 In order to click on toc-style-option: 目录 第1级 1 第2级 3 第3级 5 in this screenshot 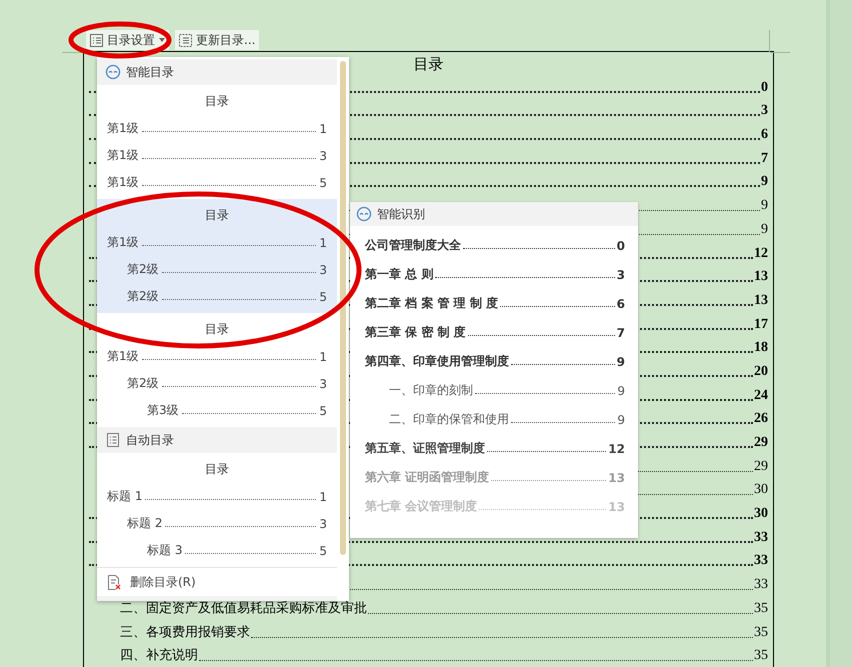, I will do `click(217, 370)`.